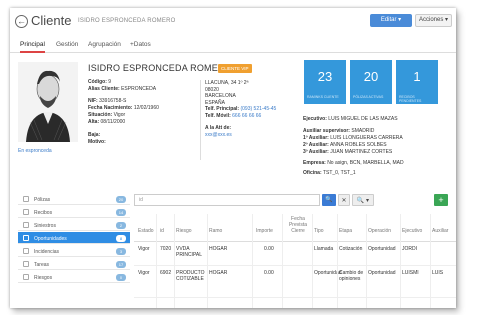  Describe the element at coordinates (162, 231) in the screenshot. I see `col-id: id` at that location.